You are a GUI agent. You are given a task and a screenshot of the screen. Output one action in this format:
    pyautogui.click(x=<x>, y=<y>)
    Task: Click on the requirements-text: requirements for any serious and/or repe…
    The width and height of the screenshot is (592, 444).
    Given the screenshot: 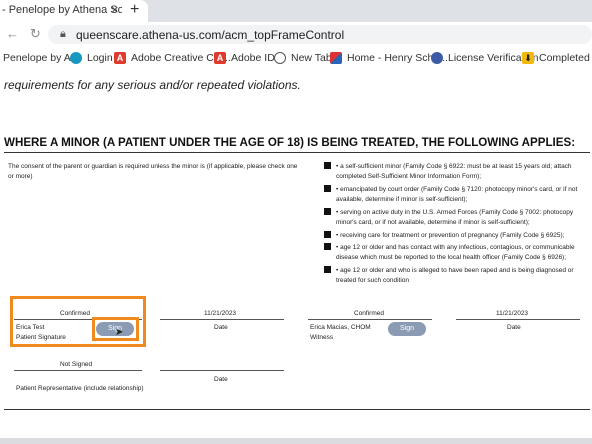 What is the action you would take?
    pyautogui.click(x=152, y=85)
    